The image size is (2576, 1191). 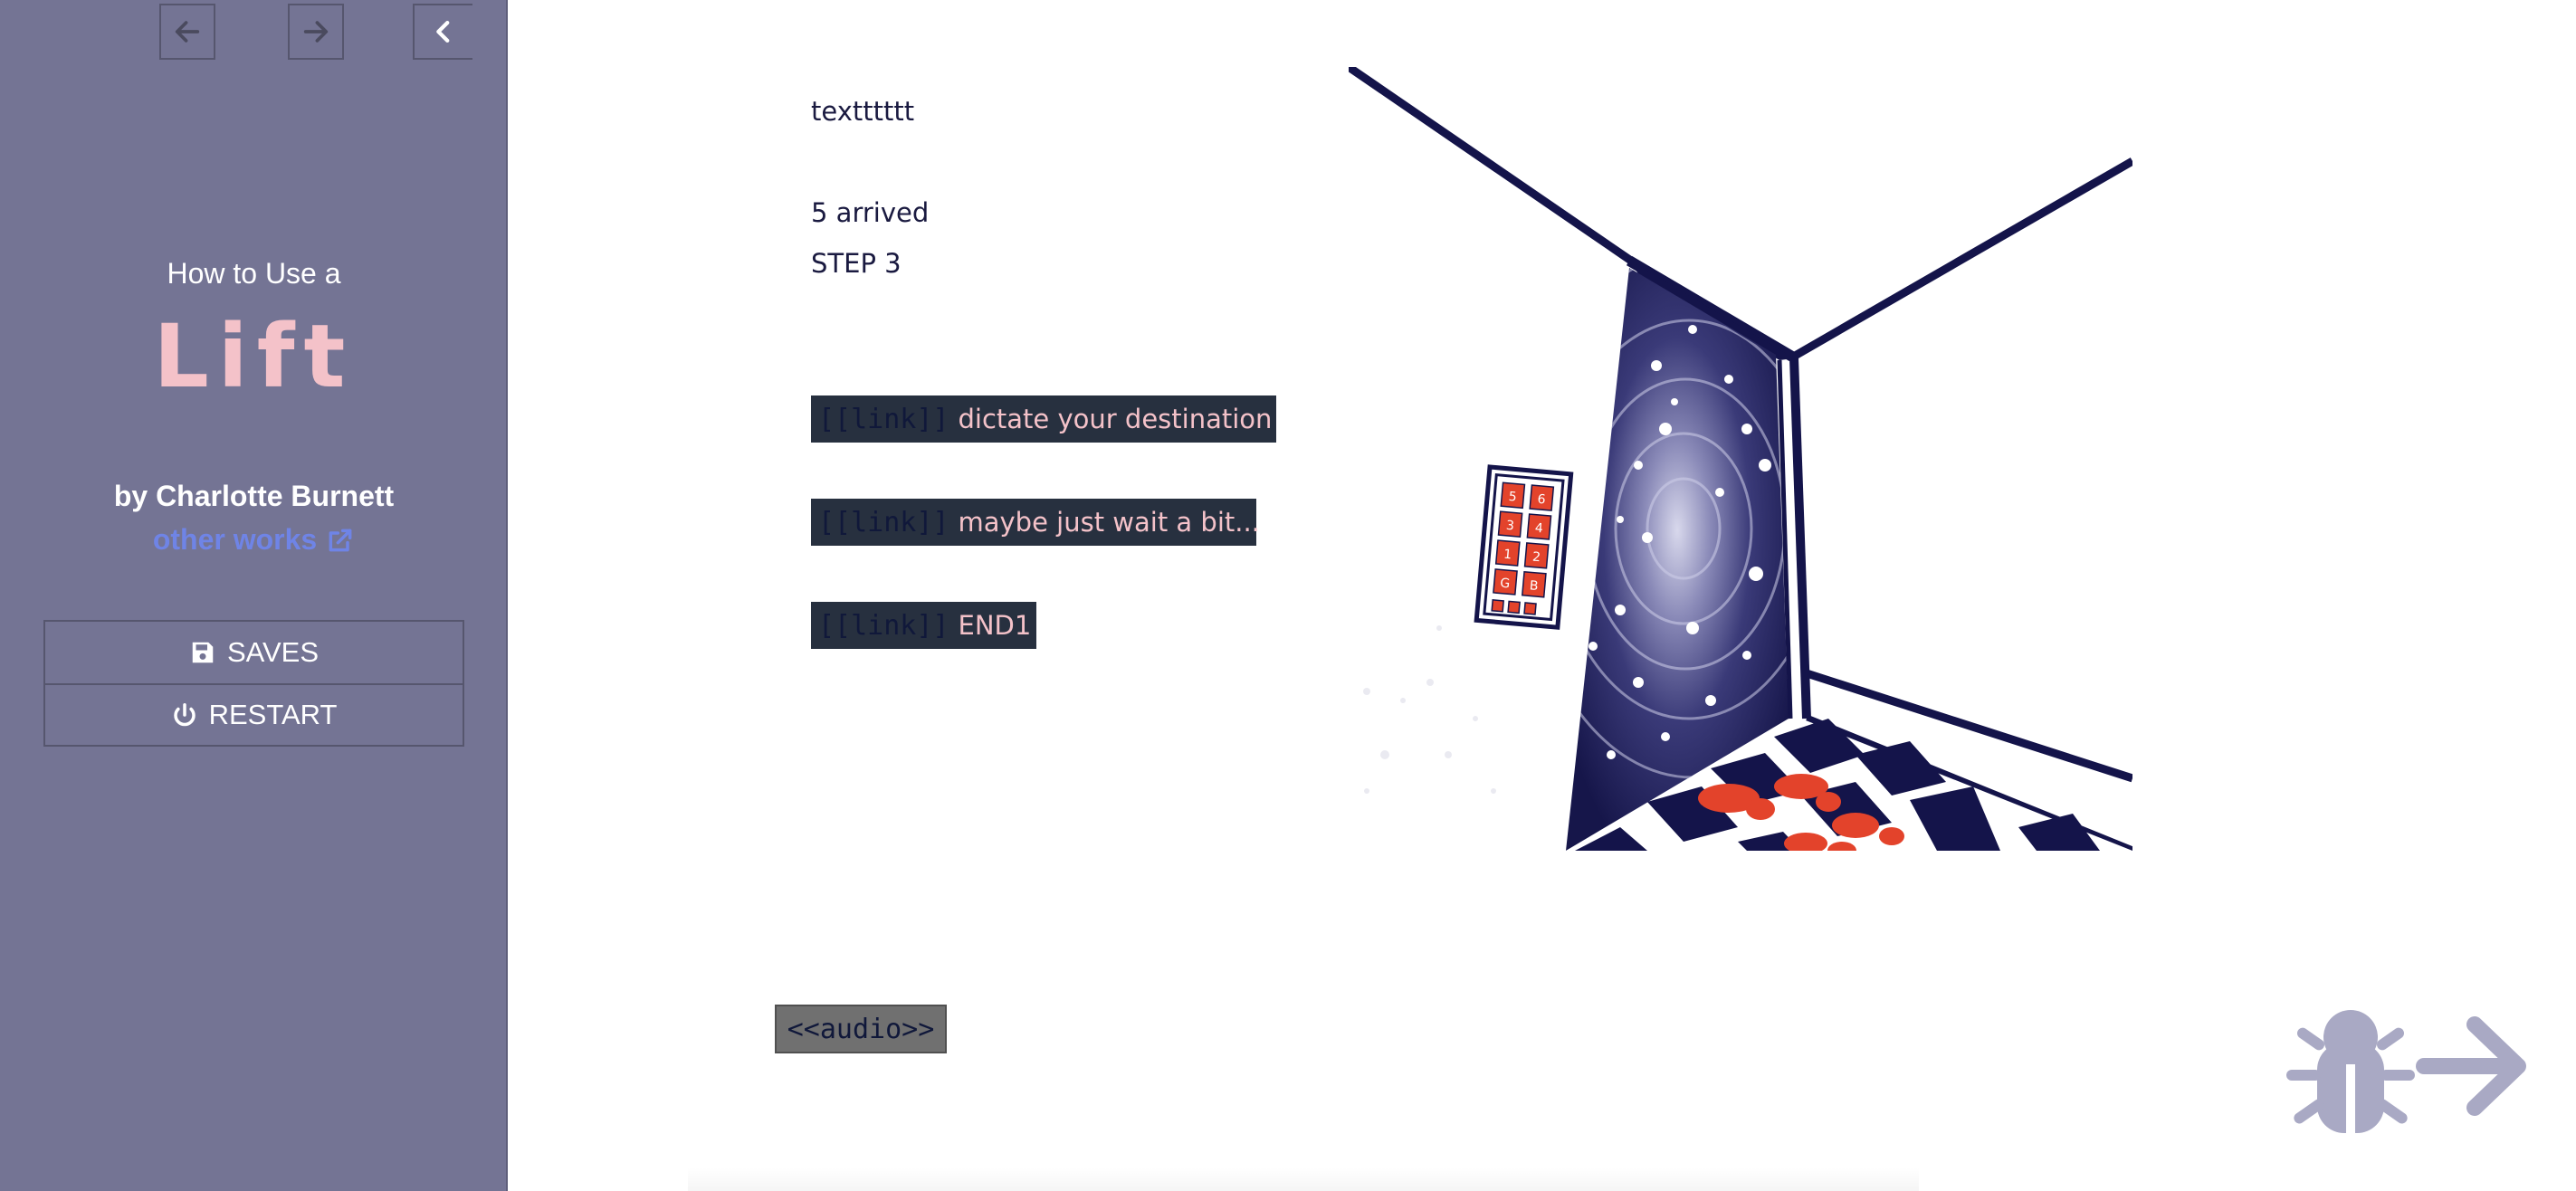 What do you see at coordinates (273, 715) in the screenshot?
I see `restart-label: RESTART` at bounding box center [273, 715].